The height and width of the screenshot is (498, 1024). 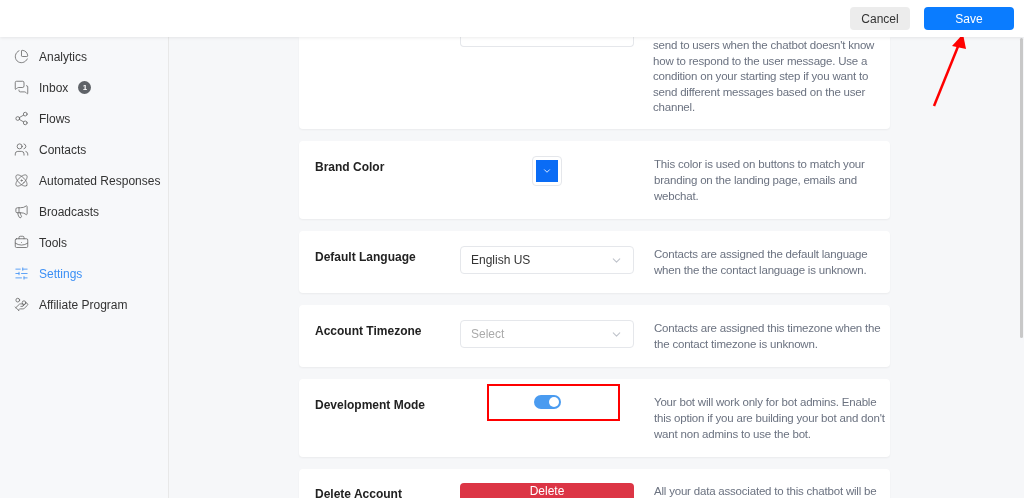 What do you see at coordinates (21, 242) in the screenshot?
I see `toolbox-icon` at bounding box center [21, 242].